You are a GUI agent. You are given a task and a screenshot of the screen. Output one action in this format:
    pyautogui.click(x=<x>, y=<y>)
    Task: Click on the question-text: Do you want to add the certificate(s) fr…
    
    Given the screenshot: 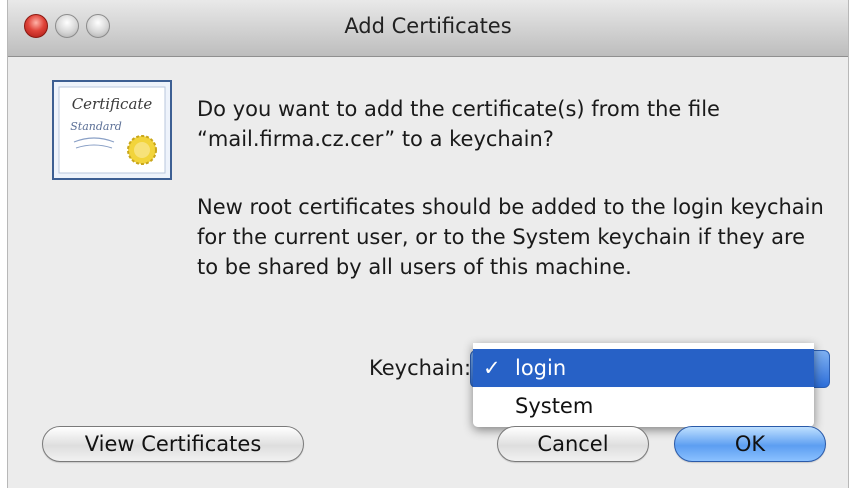 What is the action you would take?
    pyautogui.click(x=458, y=124)
    